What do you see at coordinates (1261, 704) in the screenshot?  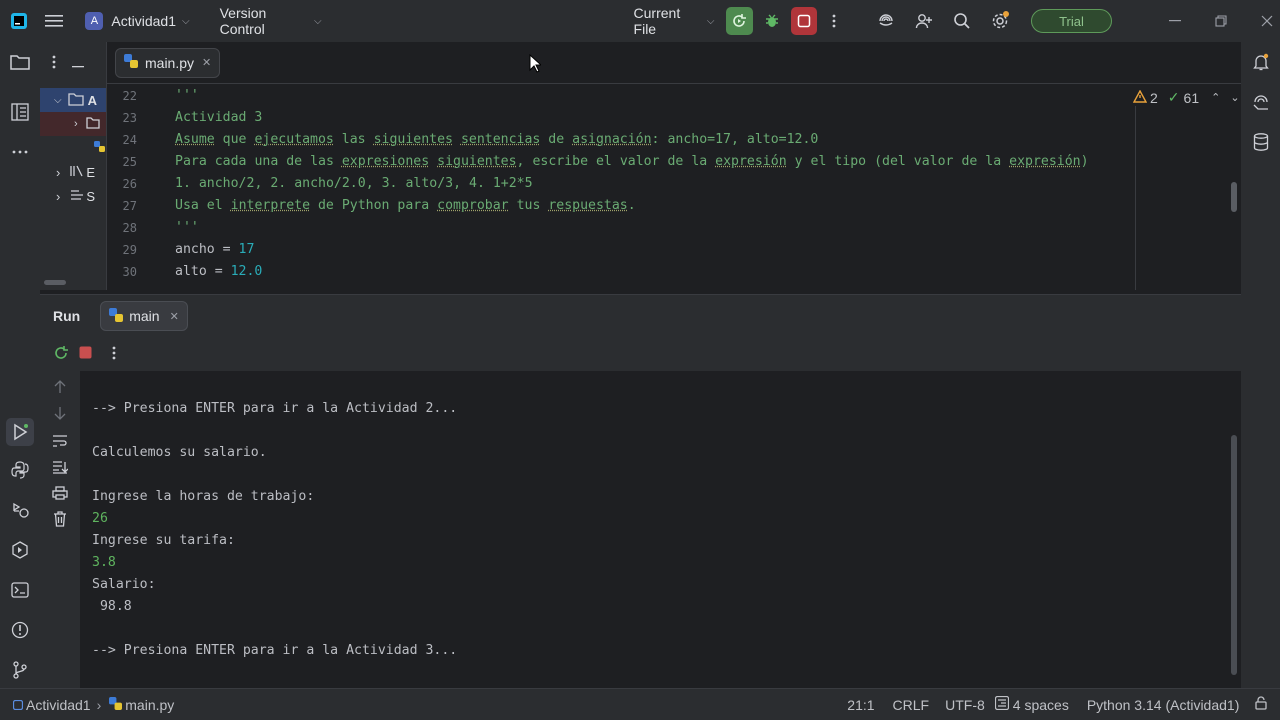 I see `lock-icon` at bounding box center [1261, 704].